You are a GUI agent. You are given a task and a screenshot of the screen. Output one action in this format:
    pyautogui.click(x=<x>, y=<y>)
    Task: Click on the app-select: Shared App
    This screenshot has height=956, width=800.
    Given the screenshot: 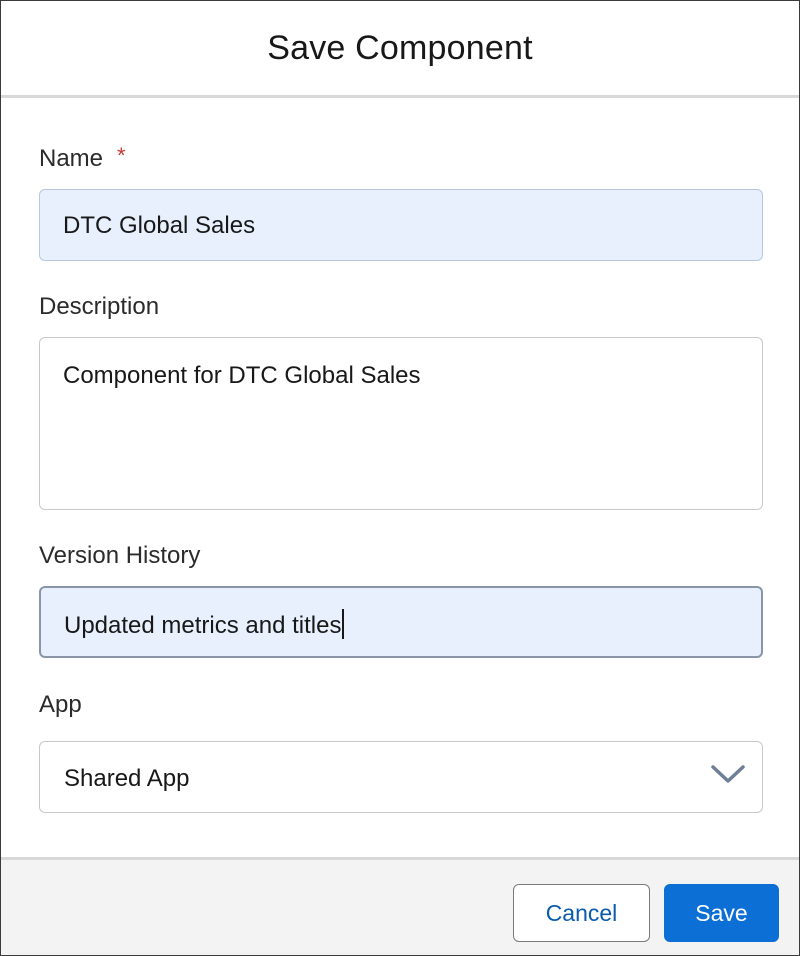 What is the action you would take?
    pyautogui.click(x=401, y=777)
    